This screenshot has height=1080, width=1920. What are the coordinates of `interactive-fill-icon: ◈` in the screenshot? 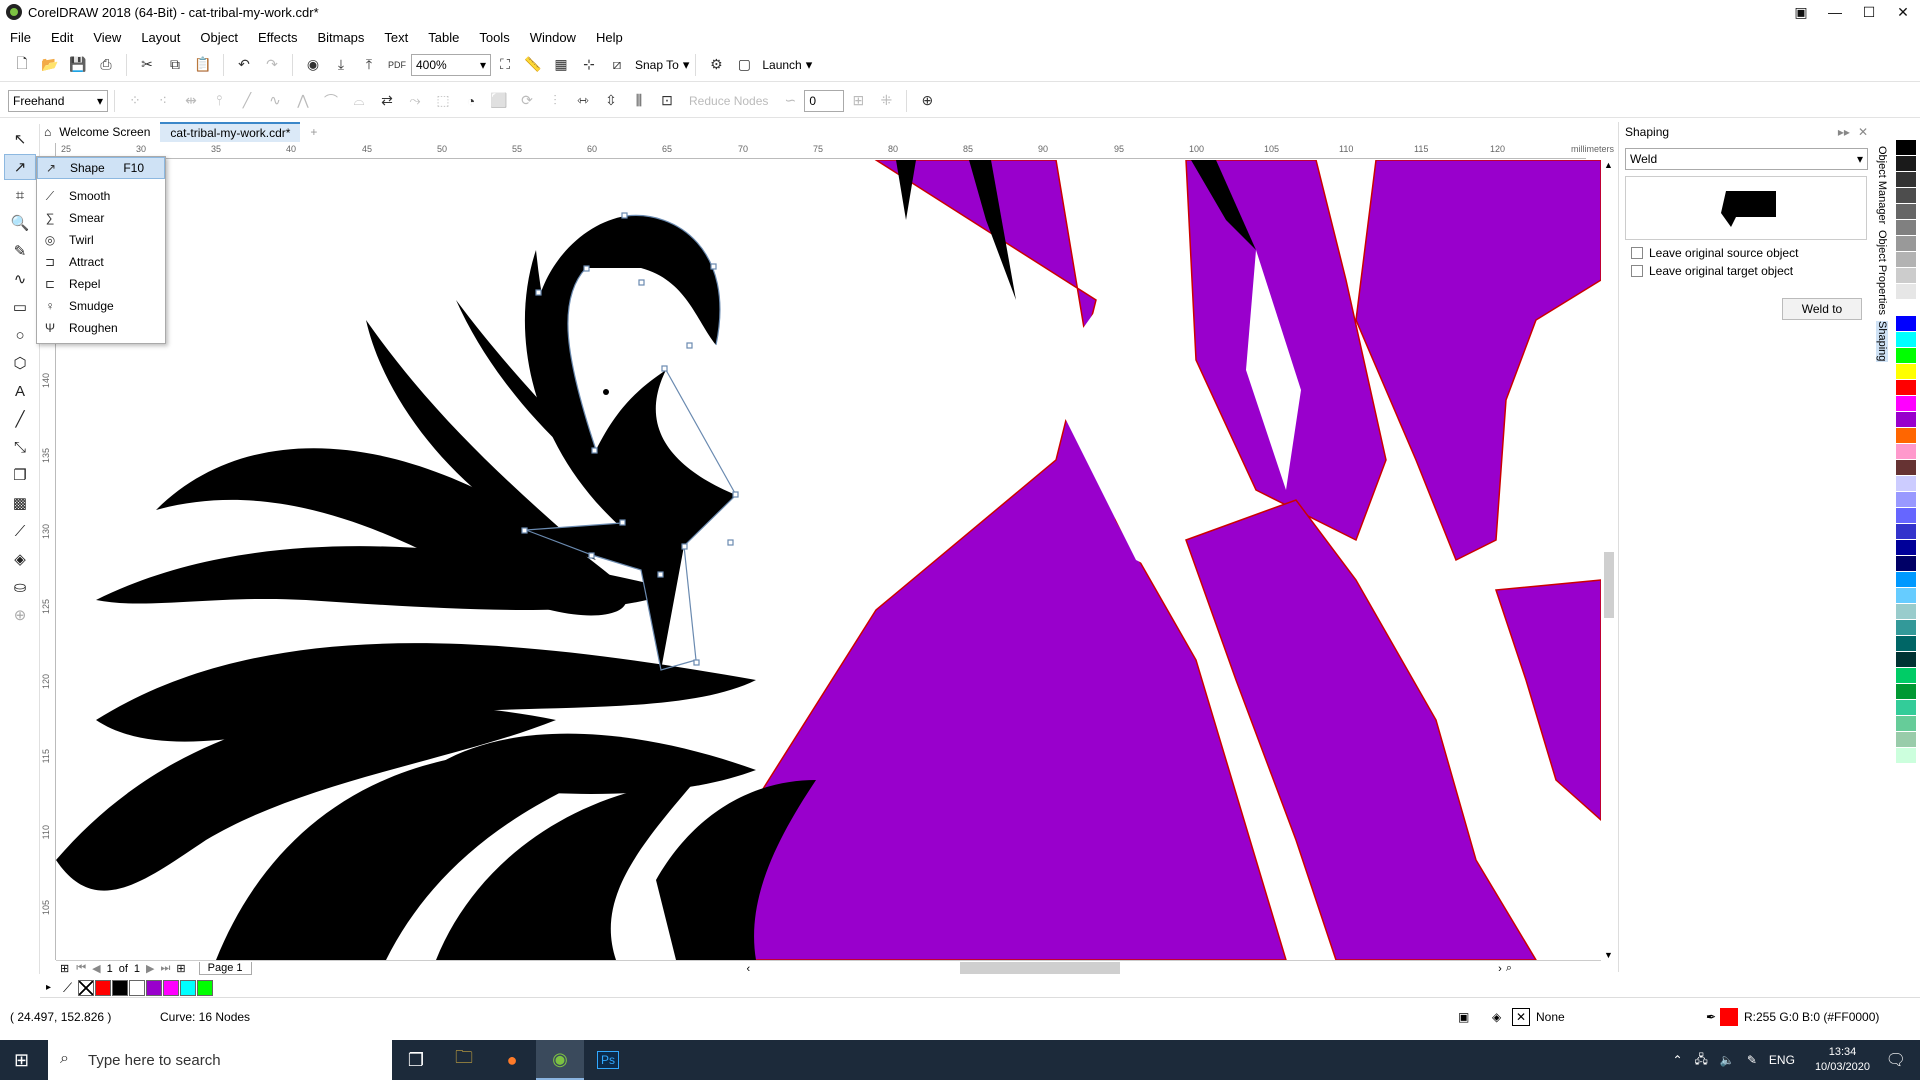 It's located at (20, 559).